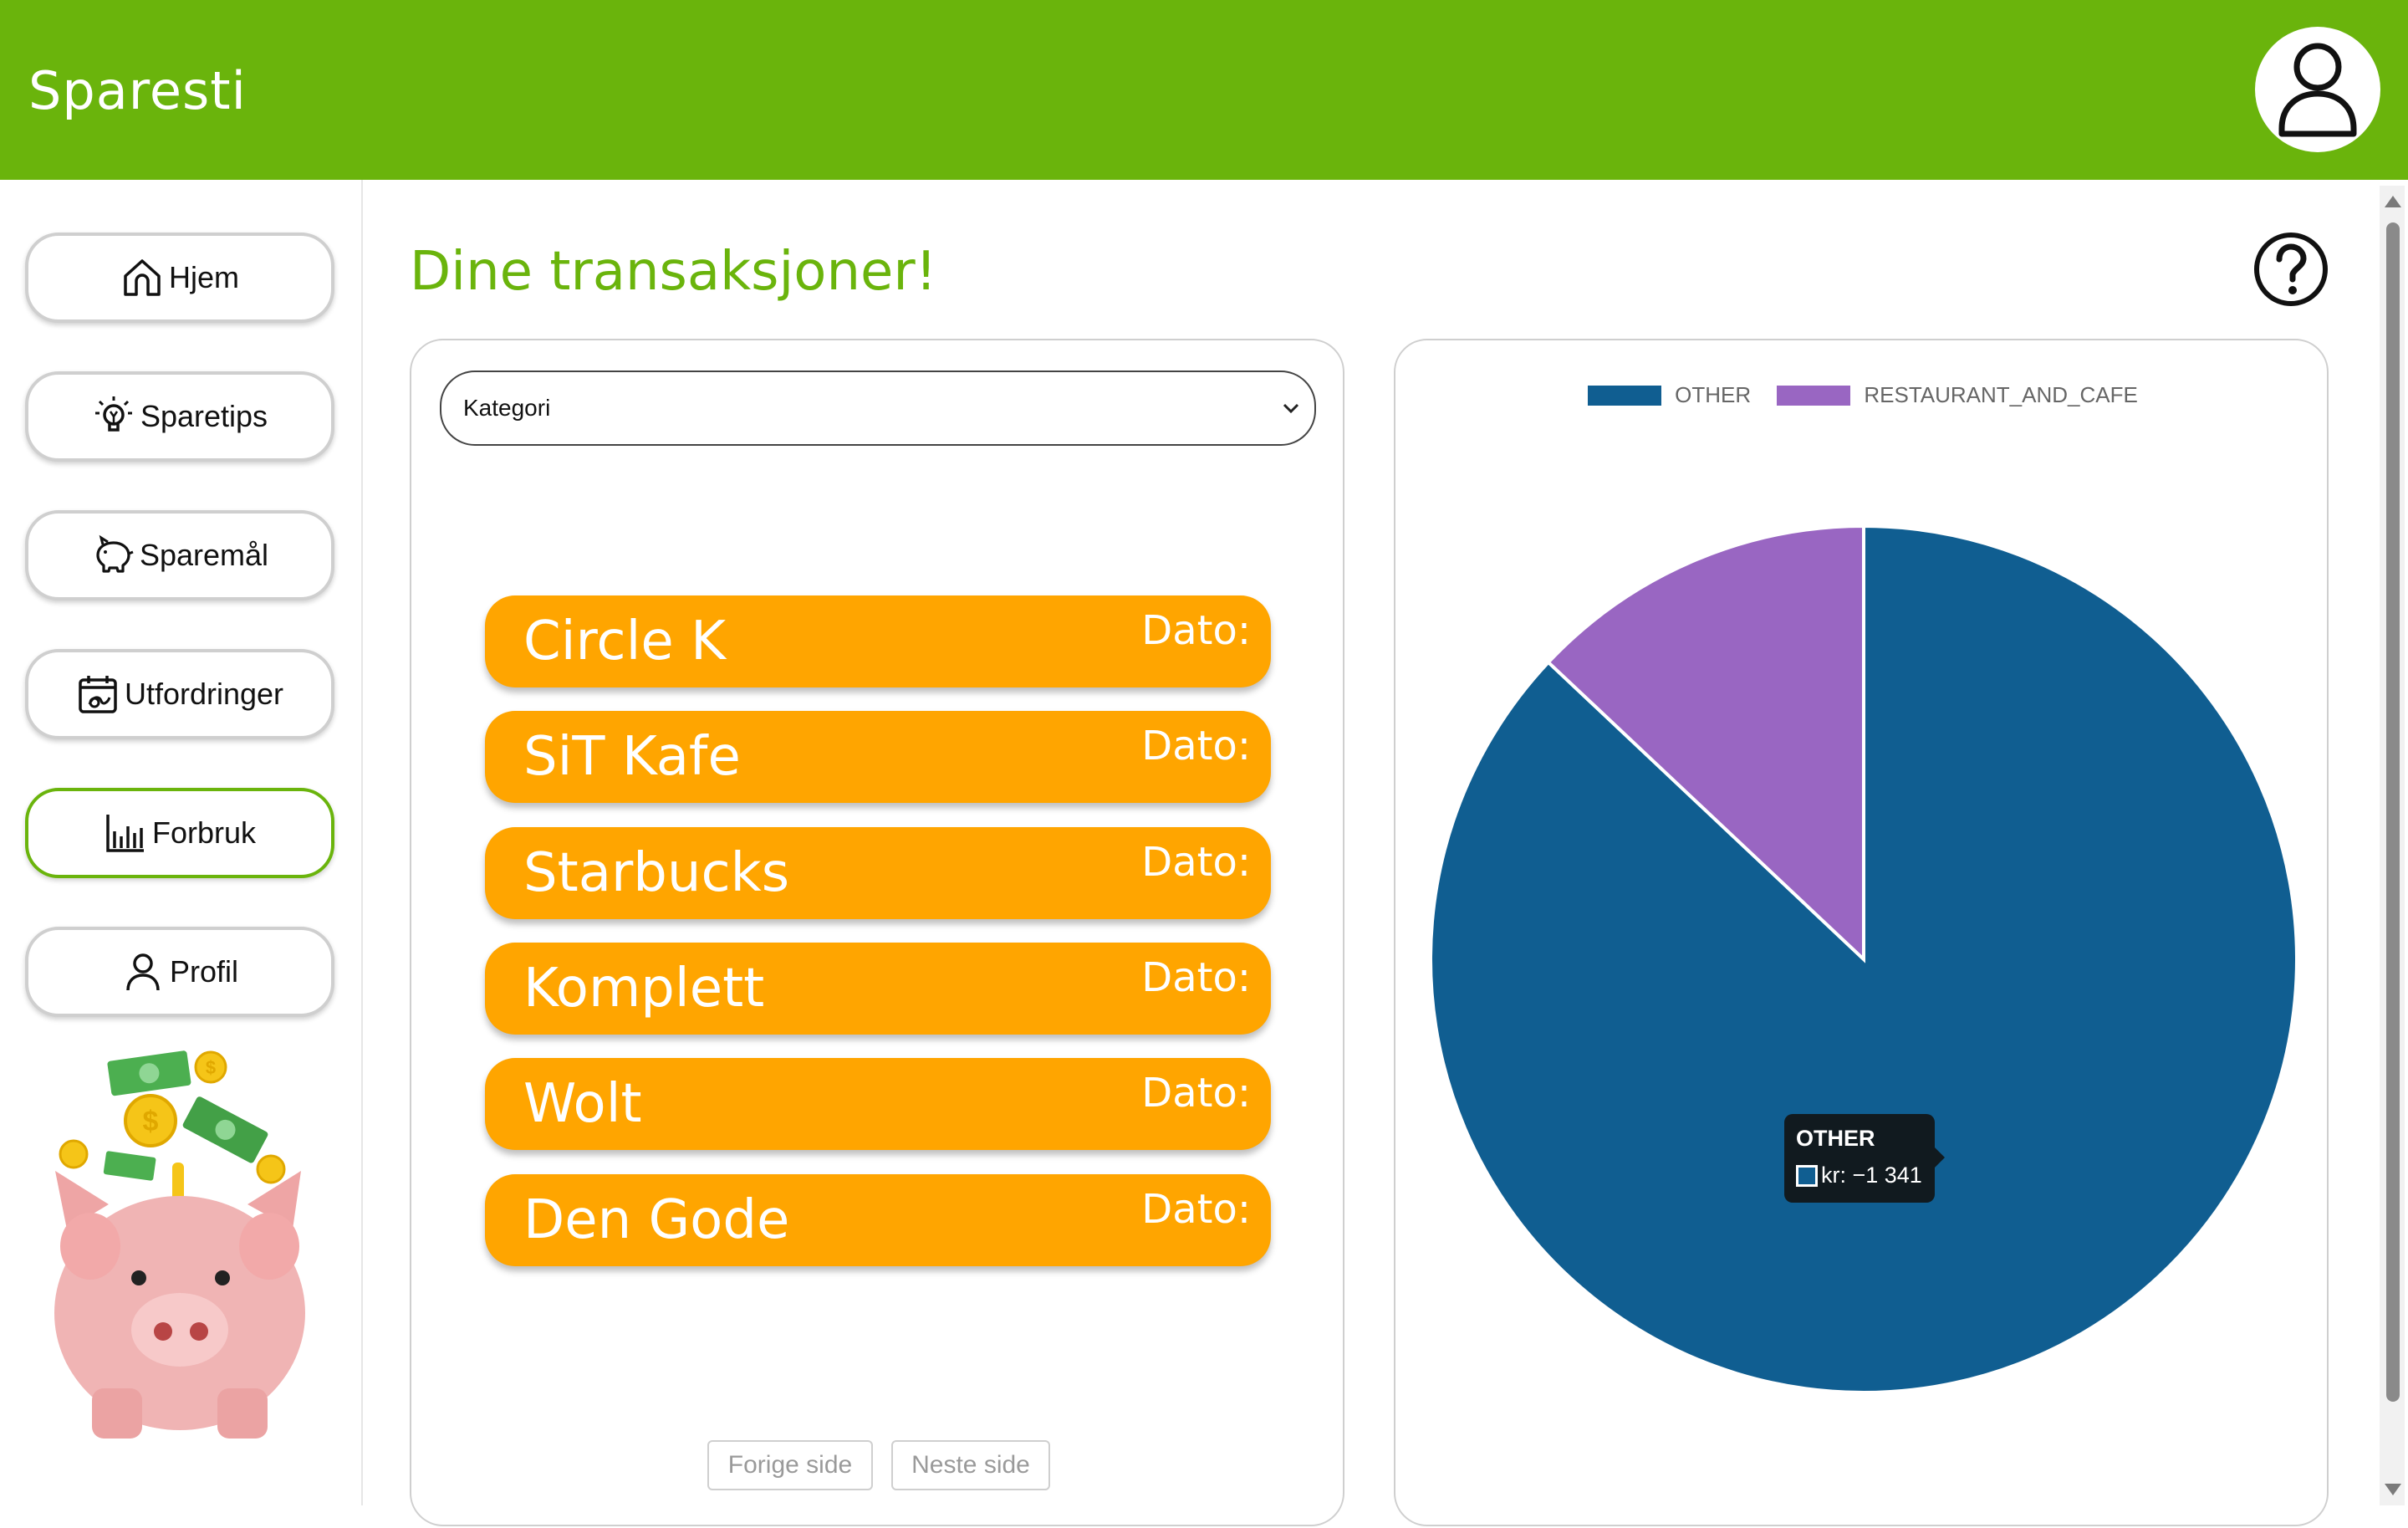 The height and width of the screenshot is (1528, 2408). Describe the element at coordinates (204, 277) in the screenshot. I see `sidebar-item-label: Hjem` at that location.